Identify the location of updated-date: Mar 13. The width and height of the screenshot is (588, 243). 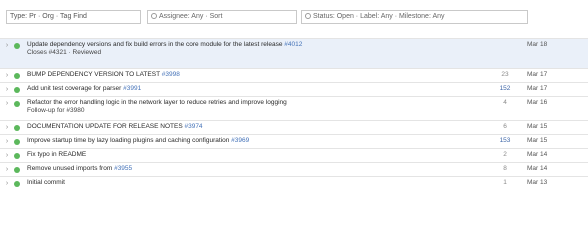
(537, 182).